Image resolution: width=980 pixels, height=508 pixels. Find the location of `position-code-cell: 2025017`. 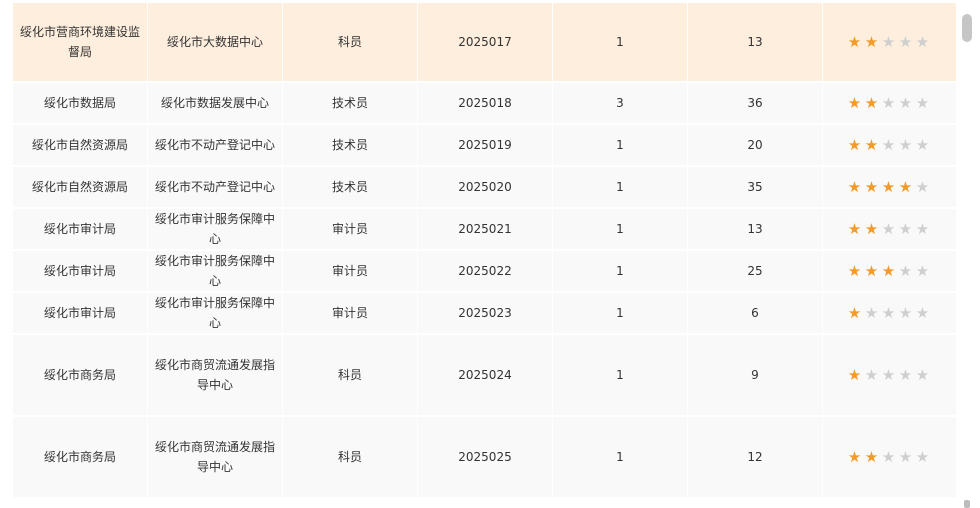

position-code-cell: 2025017 is located at coordinates (485, 43).